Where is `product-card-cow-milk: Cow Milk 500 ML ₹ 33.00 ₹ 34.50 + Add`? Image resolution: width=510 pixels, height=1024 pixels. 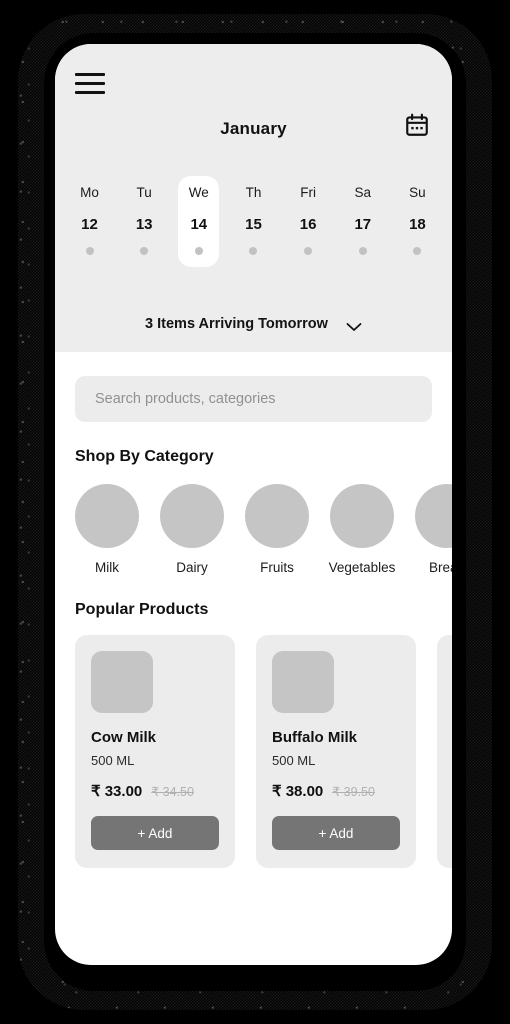 product-card-cow-milk: Cow Milk 500 ML ₹ 33.00 ₹ 34.50 + Add is located at coordinates (155, 751).